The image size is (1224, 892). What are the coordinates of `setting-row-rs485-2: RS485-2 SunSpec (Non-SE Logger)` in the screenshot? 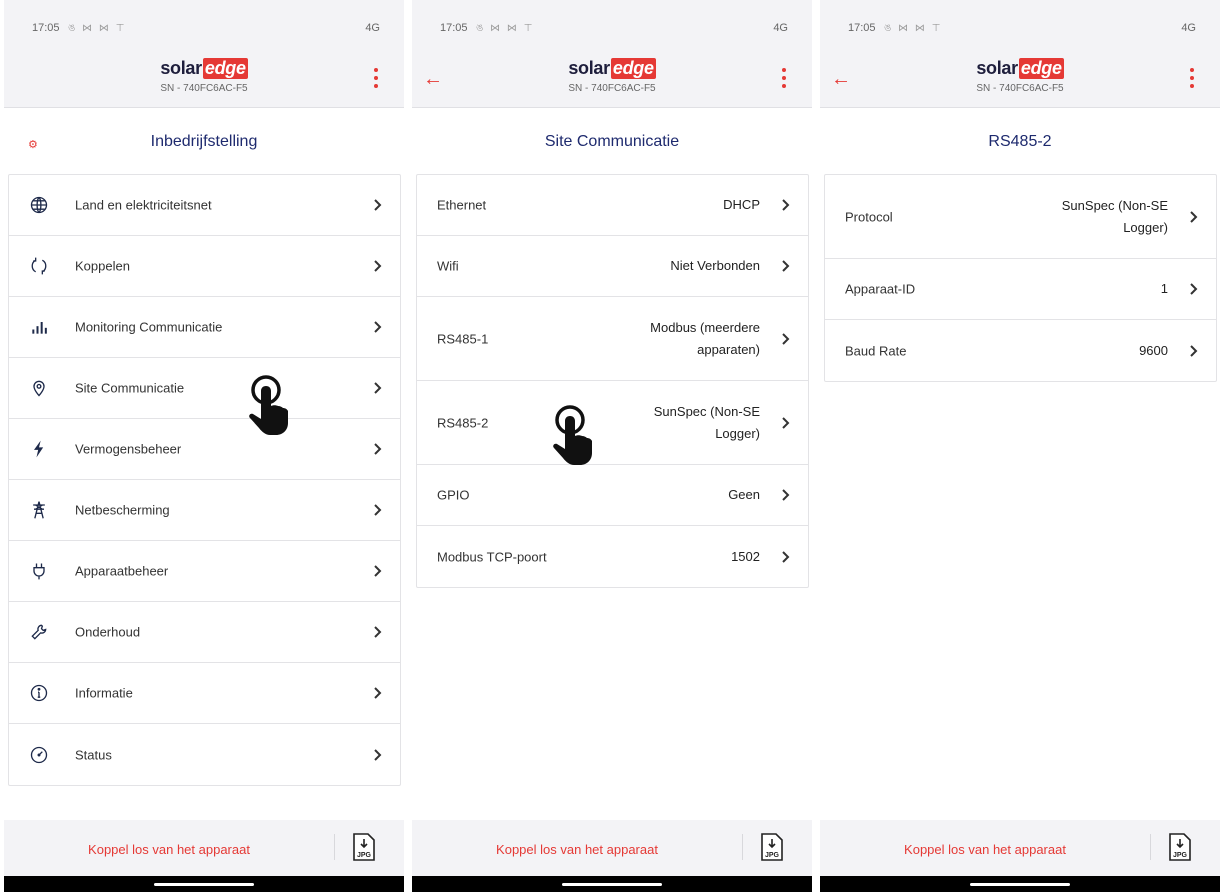 It's located at (612, 423).